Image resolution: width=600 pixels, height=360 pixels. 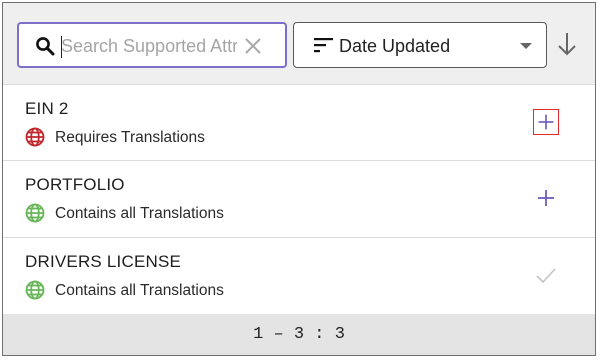 I want to click on translation-status: Requires Translations, so click(x=130, y=137).